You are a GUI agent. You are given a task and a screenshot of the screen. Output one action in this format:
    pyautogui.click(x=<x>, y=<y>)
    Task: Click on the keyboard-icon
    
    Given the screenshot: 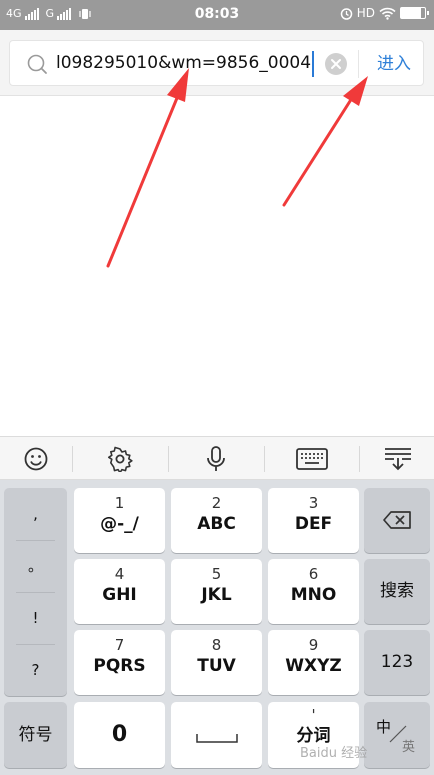 What is the action you would take?
    pyautogui.click(x=312, y=458)
    